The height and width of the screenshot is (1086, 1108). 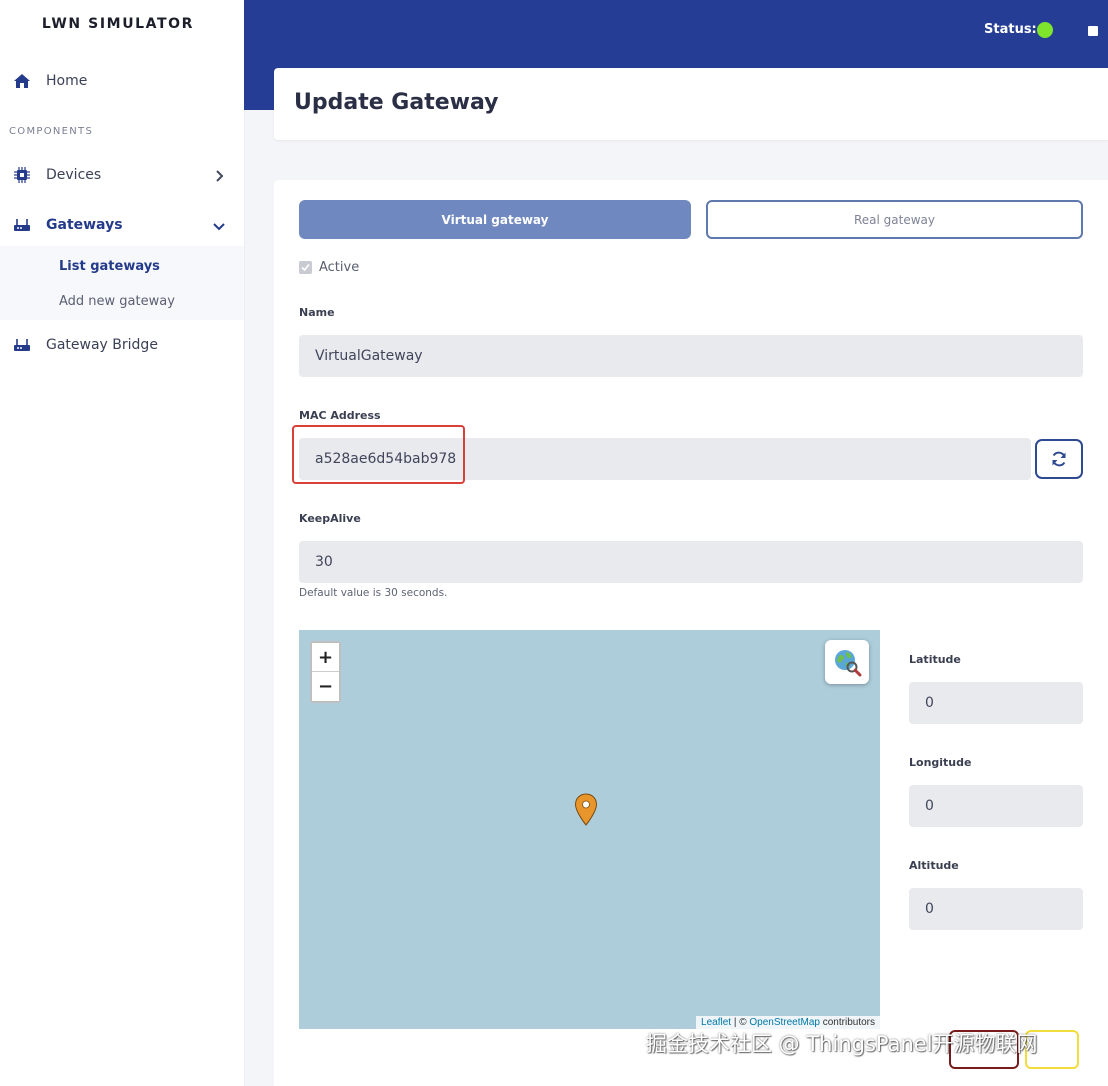 I want to click on attribution-tail: contributors, so click(x=847, y=1022).